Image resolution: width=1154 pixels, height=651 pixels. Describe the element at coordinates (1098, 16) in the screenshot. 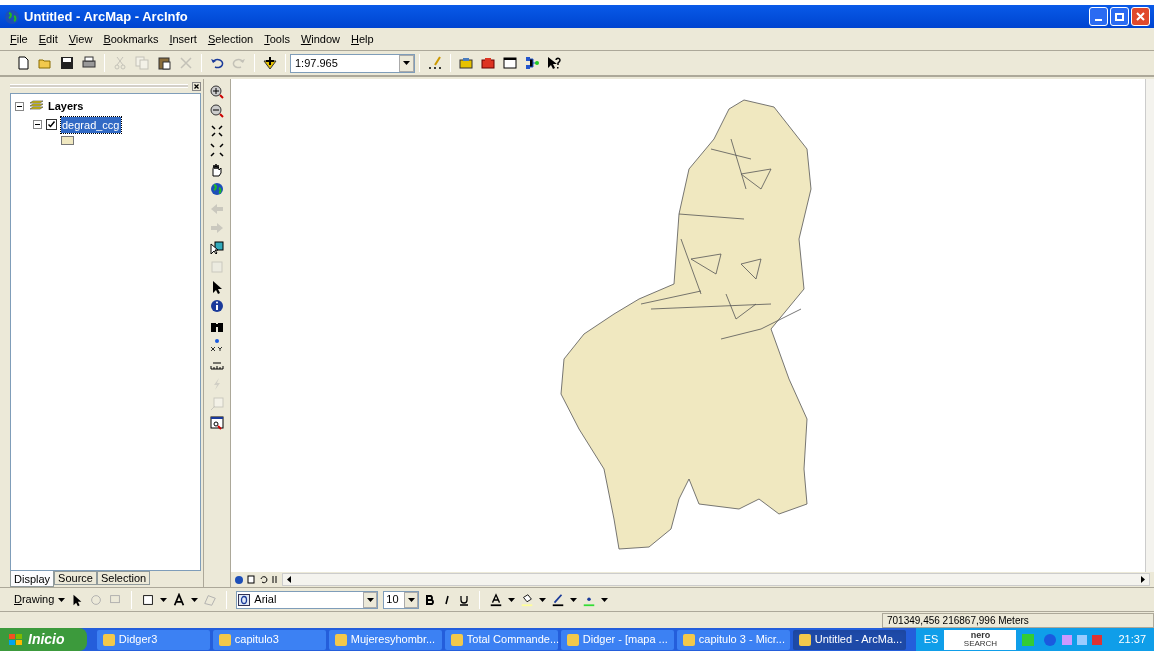

I see `minimize-button` at that location.